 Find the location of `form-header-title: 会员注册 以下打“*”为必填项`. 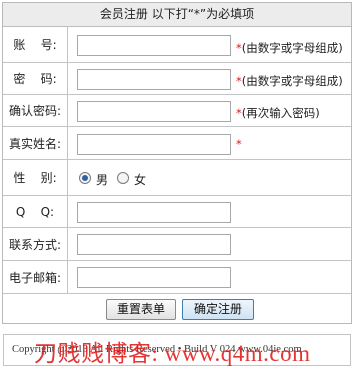

form-header-title: 会员注册 以下打“*”为必填项 is located at coordinates (177, 14).